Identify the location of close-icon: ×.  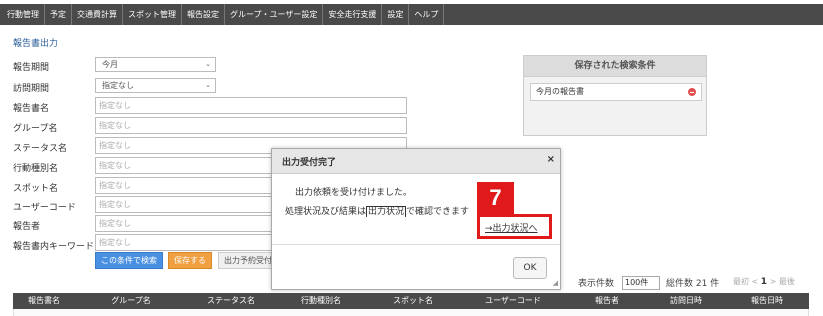
(551, 159).